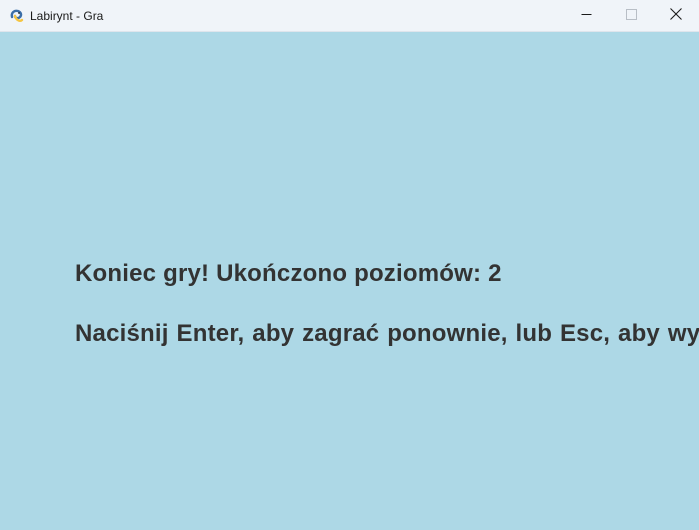  I want to click on title-bar: Labirynt - Gra, so click(349, 16).